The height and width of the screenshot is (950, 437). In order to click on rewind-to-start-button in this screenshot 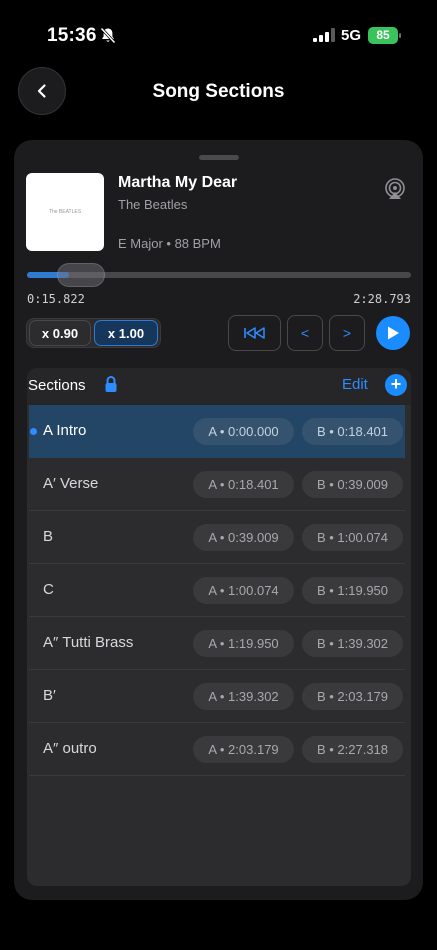, I will do `click(254, 333)`.